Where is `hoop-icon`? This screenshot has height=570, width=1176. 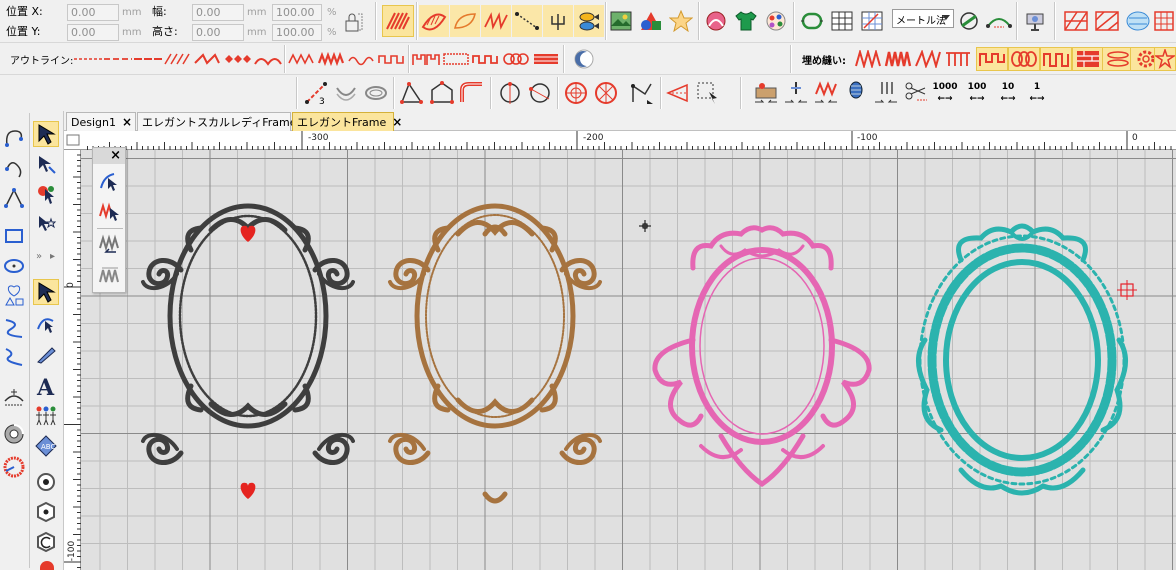 hoop-icon is located at coordinates (812, 21).